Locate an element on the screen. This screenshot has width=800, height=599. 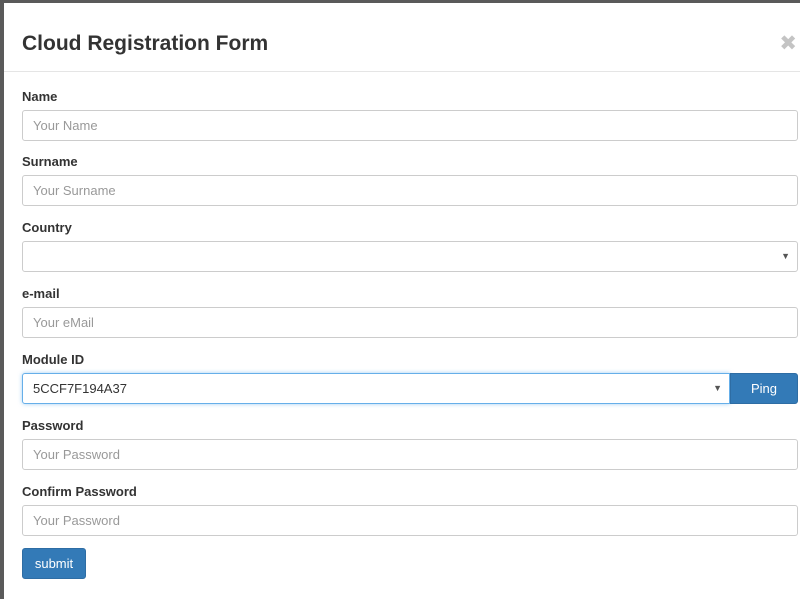
surname-input: Your Surname is located at coordinates (410, 190).